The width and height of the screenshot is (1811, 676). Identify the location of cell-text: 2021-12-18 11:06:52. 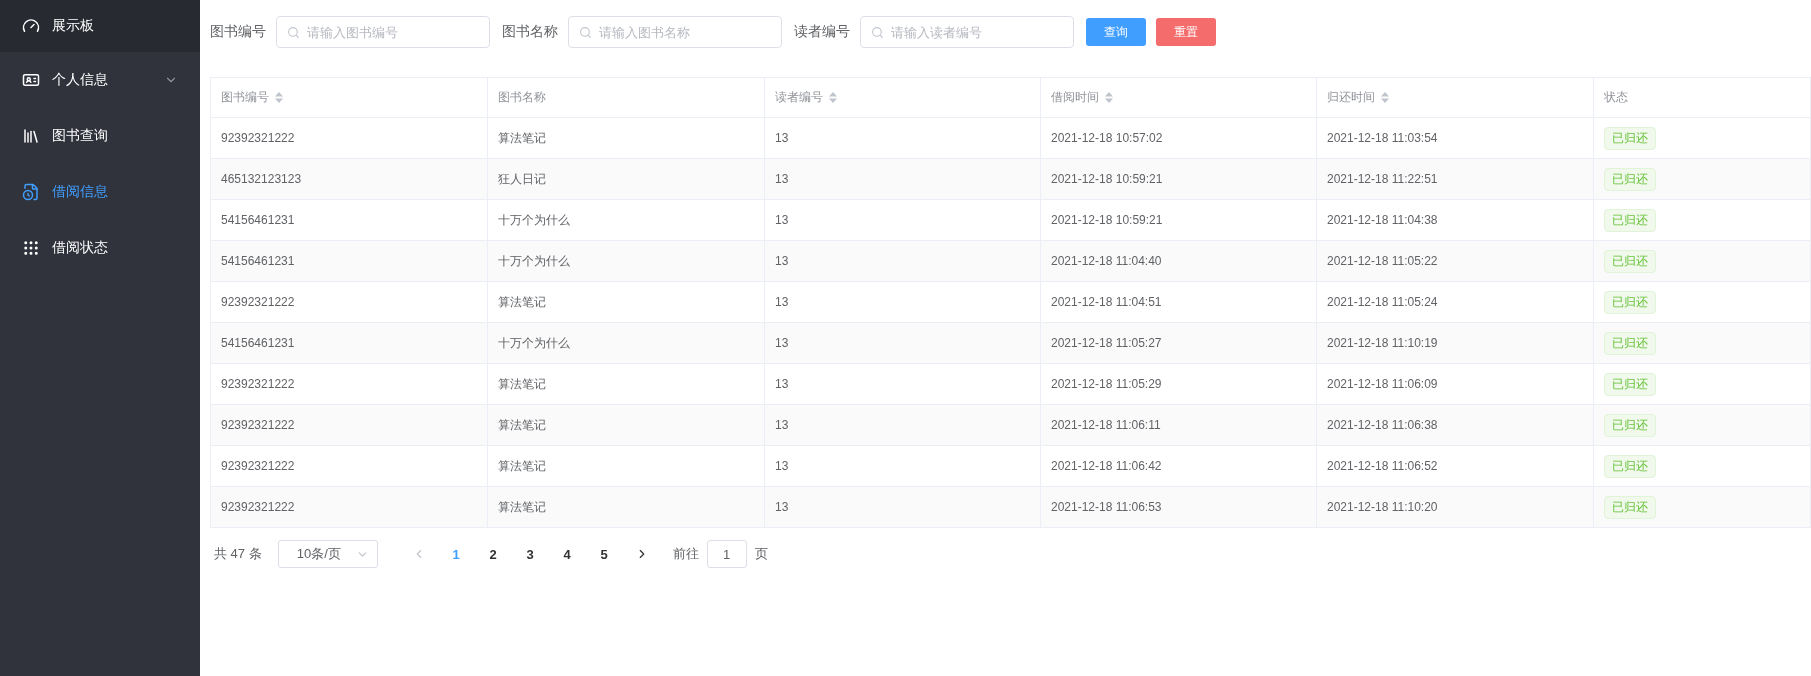
(1382, 466).